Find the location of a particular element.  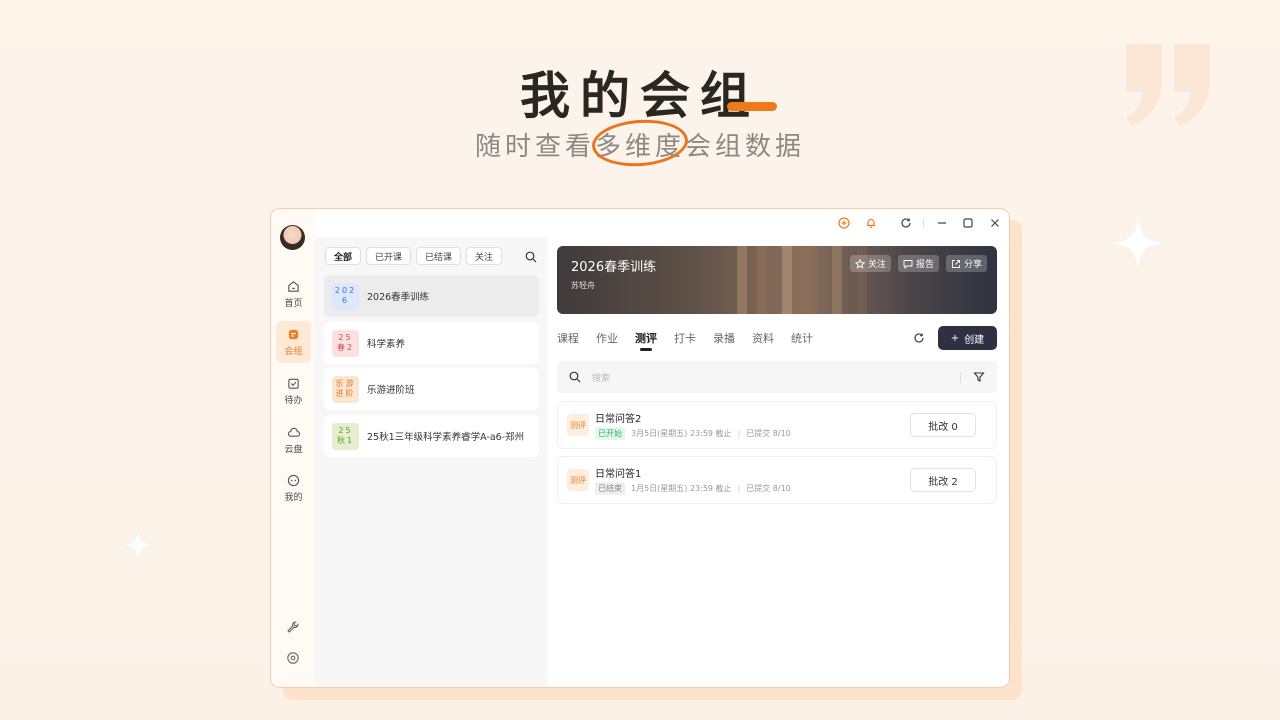

group-filters: 全部 已开课 已结课 关注 is located at coordinates (414, 256).